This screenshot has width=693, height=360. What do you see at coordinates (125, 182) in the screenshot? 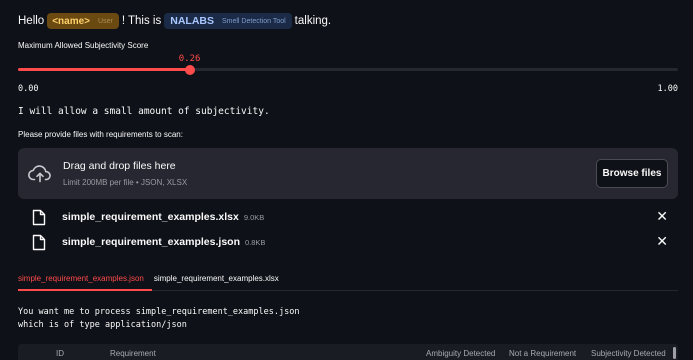
I see `dropzone-limit: Limit 200MB per file • JSON, XLSX` at bounding box center [125, 182].